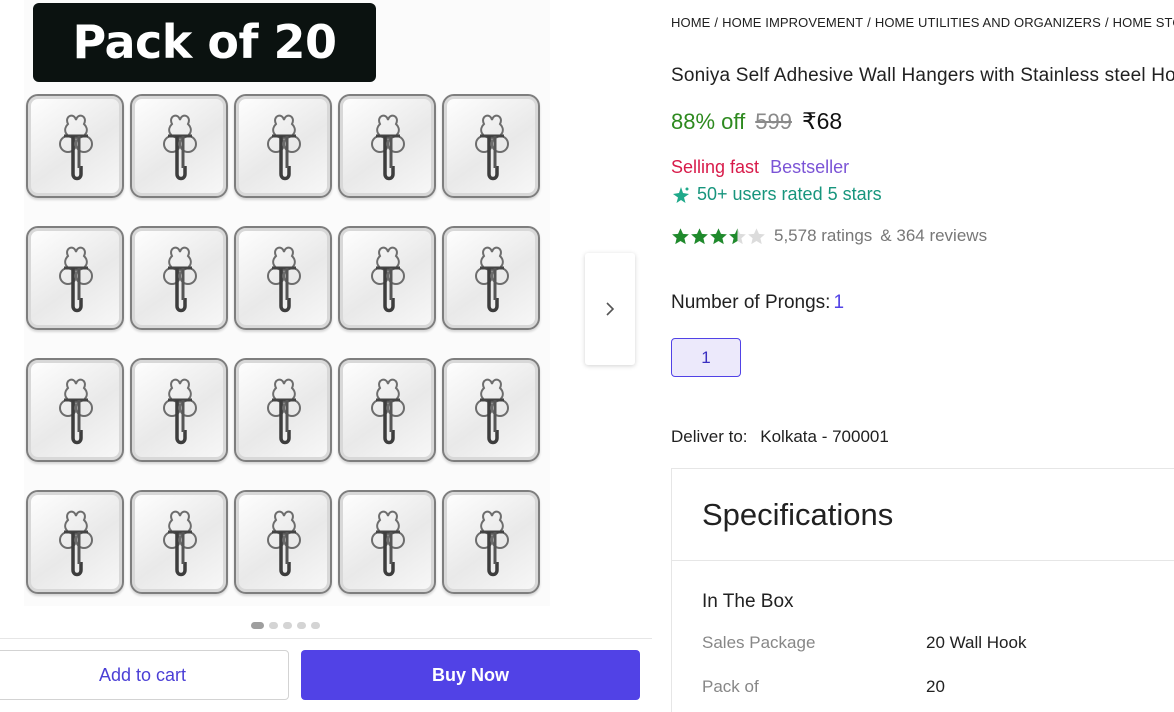 This screenshot has height=712, width=1174. What do you see at coordinates (706, 357) in the screenshot?
I see `variant-option-1: 1` at bounding box center [706, 357].